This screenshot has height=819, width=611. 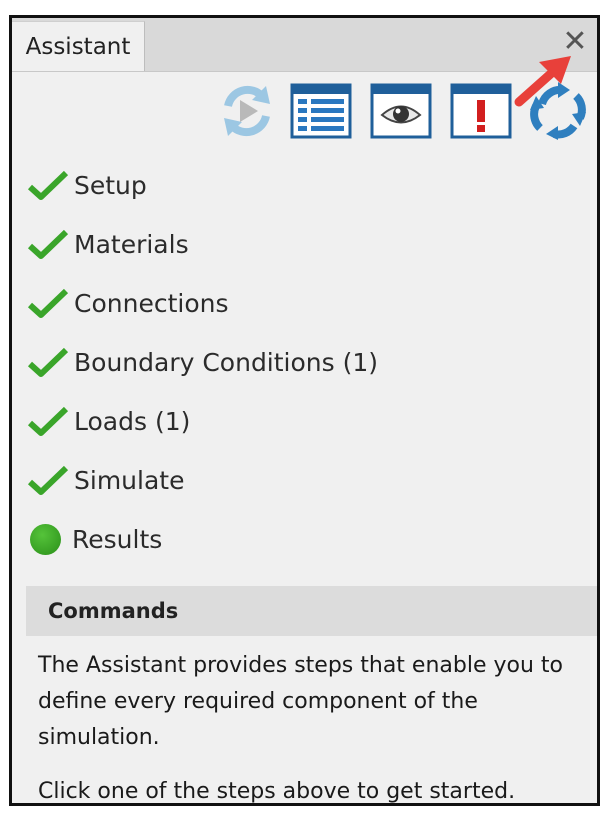 What do you see at coordinates (45, 539) in the screenshot?
I see `active-status-dot-icon` at bounding box center [45, 539].